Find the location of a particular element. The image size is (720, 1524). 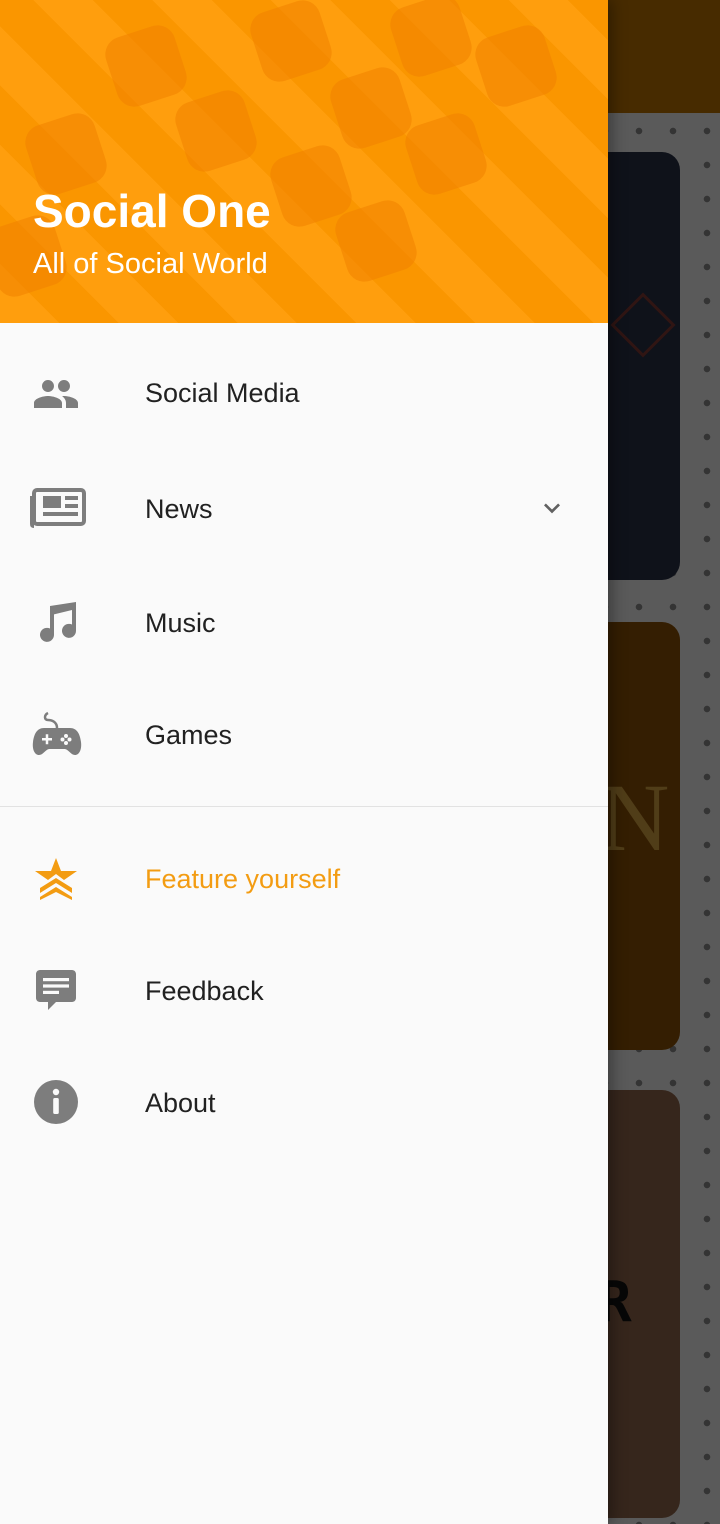

menu-item-label: Social Media is located at coordinates (222, 393).